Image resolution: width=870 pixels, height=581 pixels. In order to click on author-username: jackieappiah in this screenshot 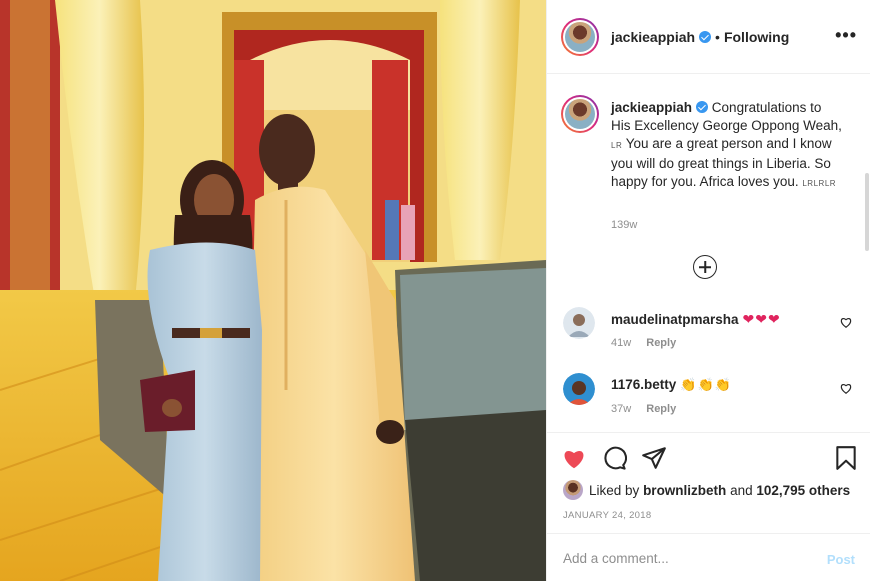, I will do `click(653, 37)`.